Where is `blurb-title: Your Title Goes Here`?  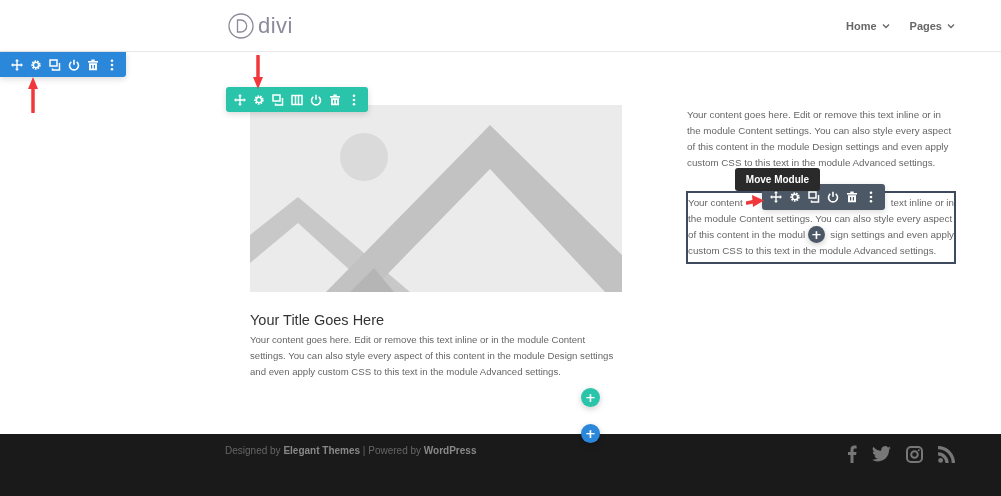 blurb-title: Your Title Goes Here is located at coordinates (318, 320).